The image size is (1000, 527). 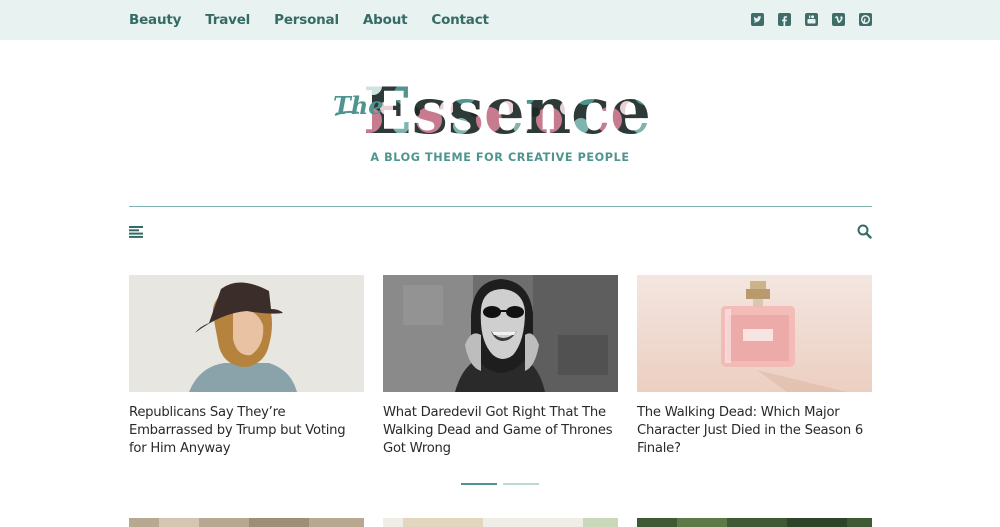 What do you see at coordinates (385, 20) in the screenshot?
I see `nav-item-about: About` at bounding box center [385, 20].